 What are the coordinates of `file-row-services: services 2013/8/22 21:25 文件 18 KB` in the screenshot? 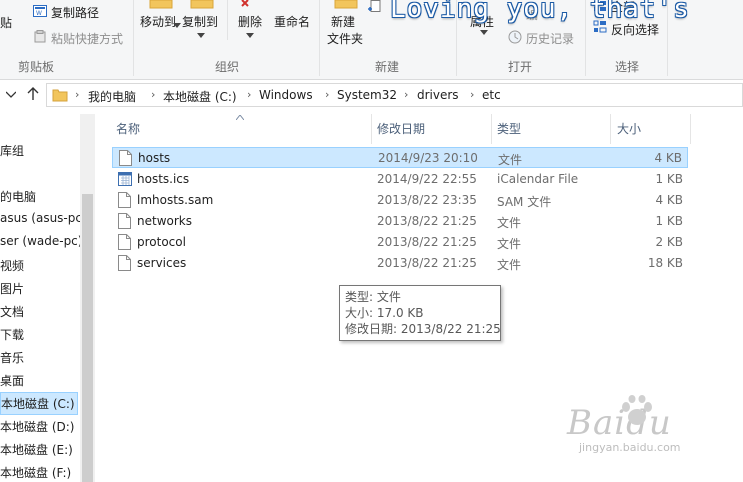 It's located at (400, 263).